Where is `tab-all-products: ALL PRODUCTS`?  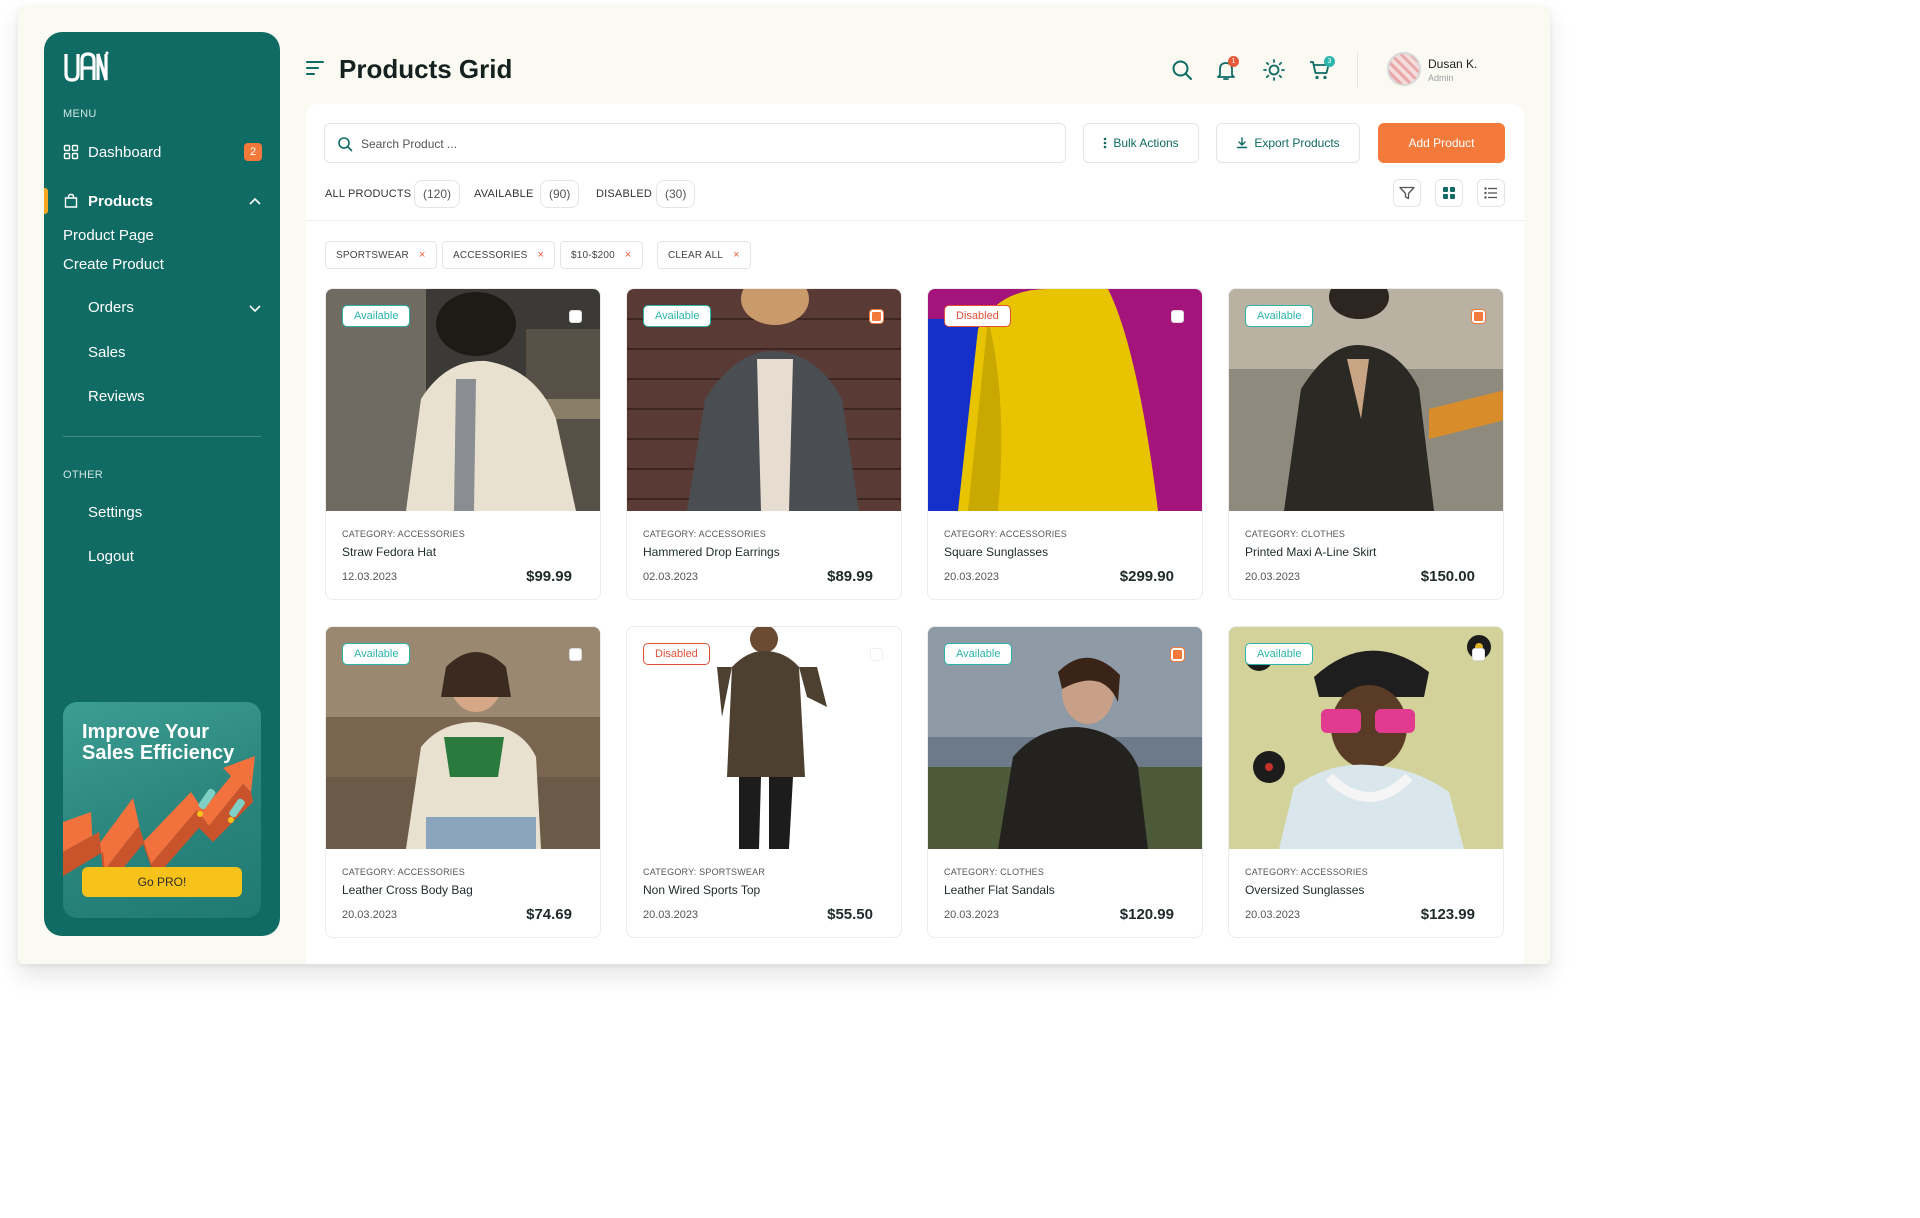 tab-all-products: ALL PRODUCTS is located at coordinates (368, 194).